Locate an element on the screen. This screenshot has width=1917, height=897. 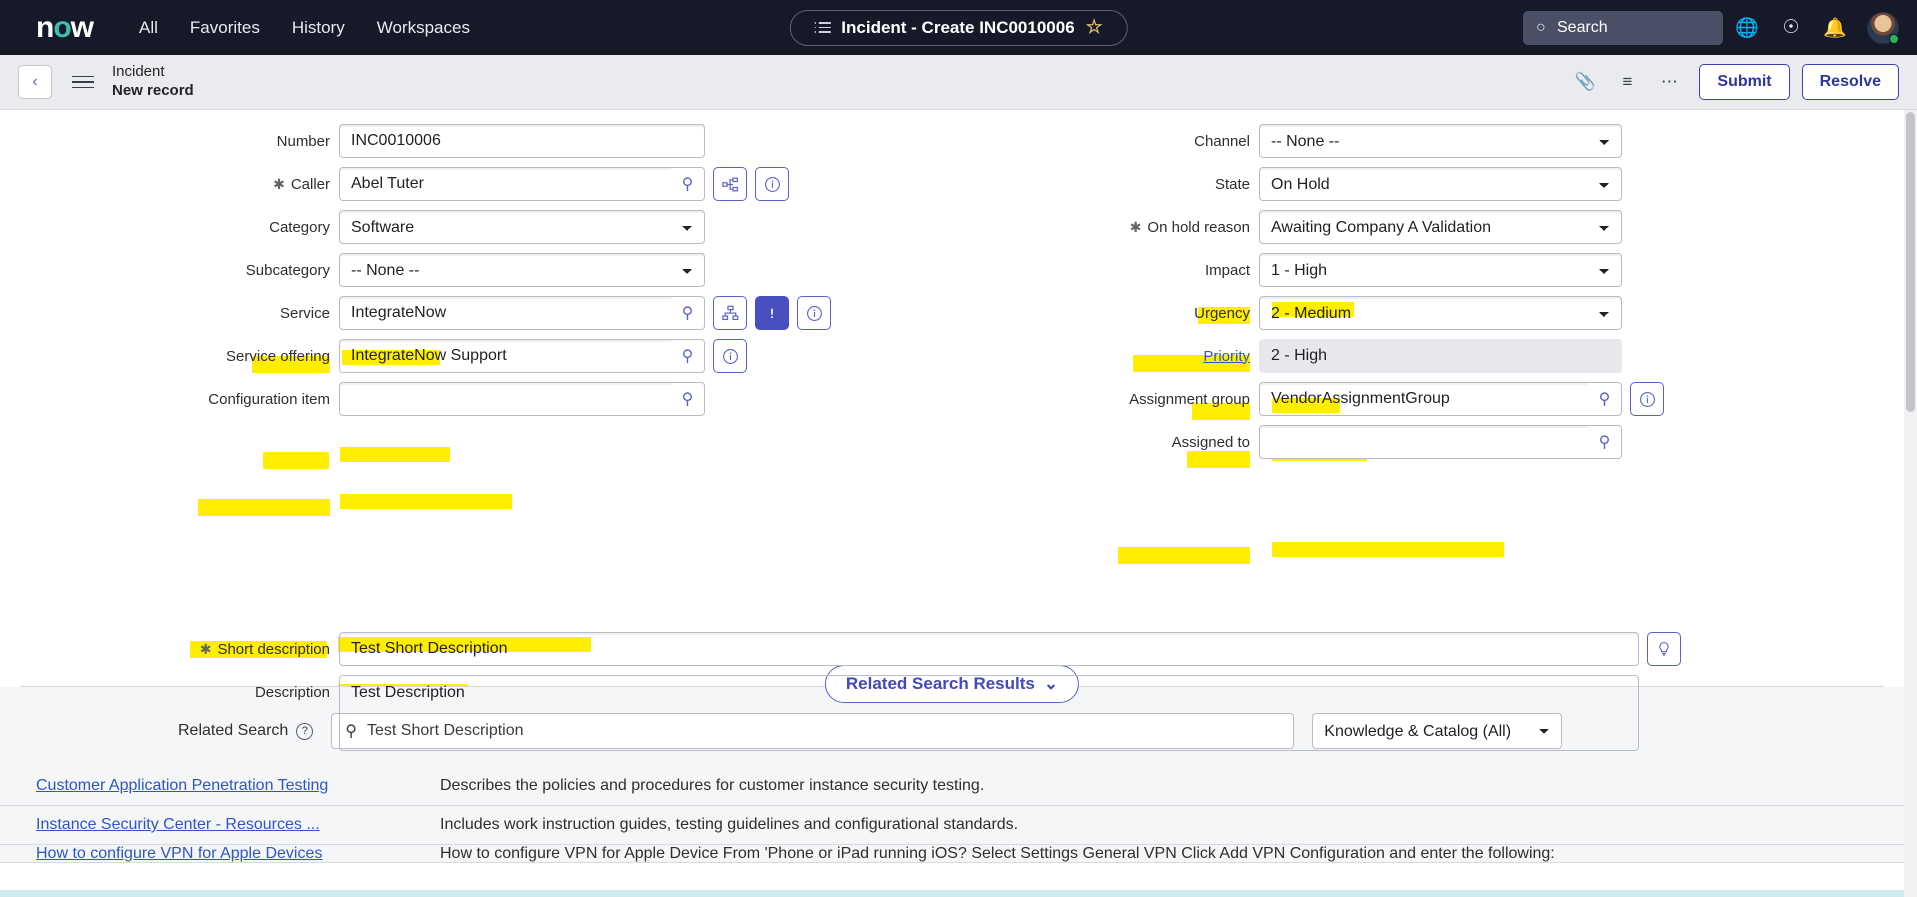
field-row-priority: Priority 2 - High is located at coordinates (1315, 356).